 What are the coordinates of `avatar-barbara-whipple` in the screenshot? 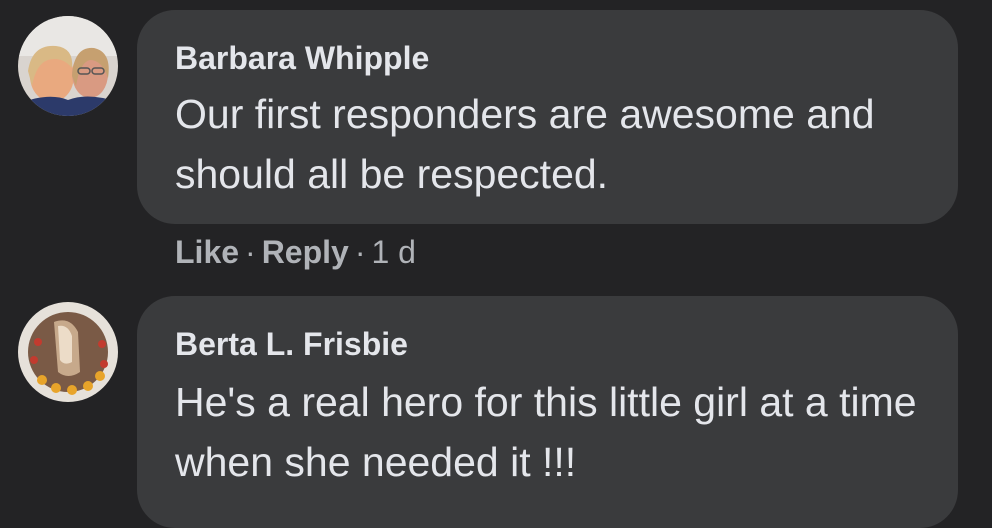 It's located at (68, 66).